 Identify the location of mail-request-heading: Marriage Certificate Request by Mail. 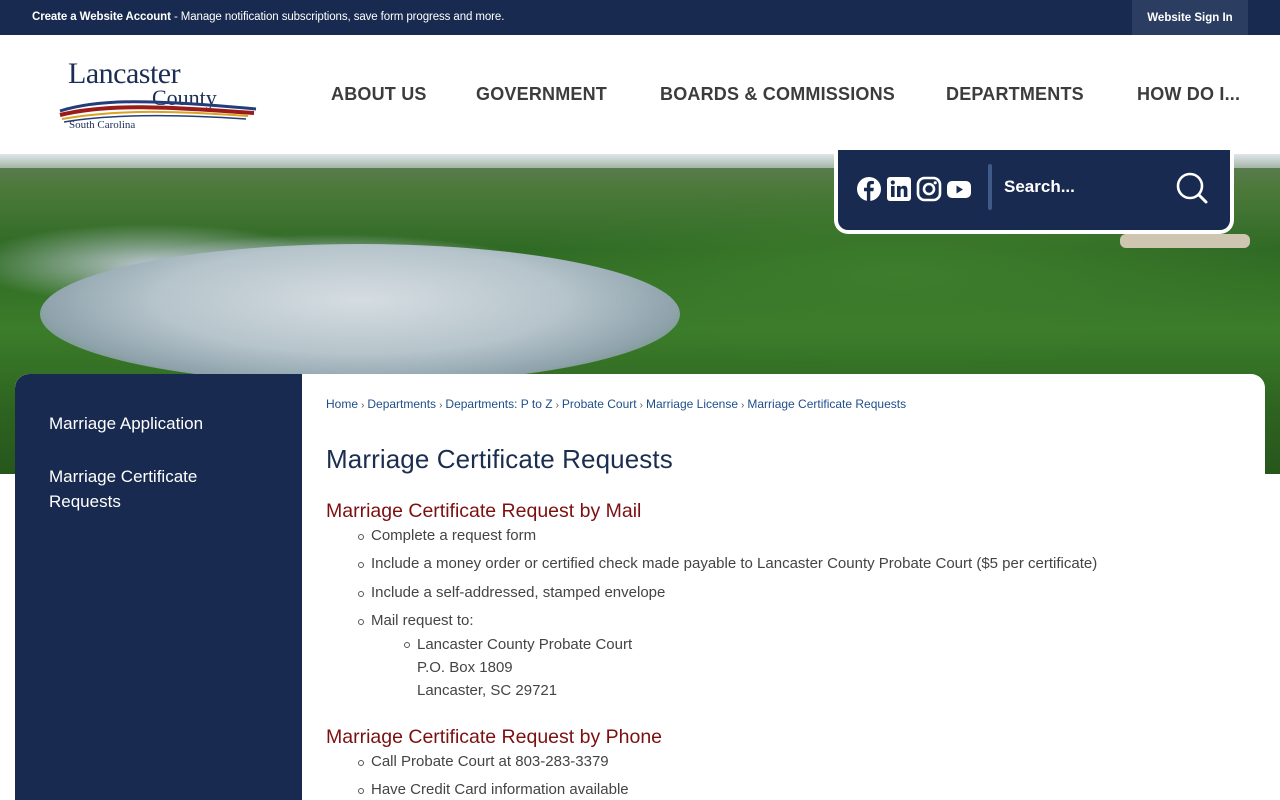
(484, 511).